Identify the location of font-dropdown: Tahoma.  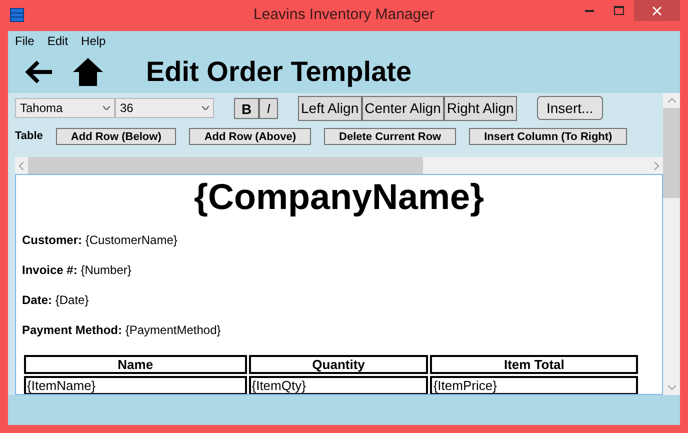
(65, 108).